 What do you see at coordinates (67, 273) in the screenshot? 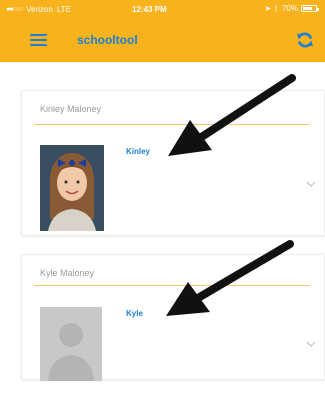
I see `parent-name: Kyle Maloney` at bounding box center [67, 273].